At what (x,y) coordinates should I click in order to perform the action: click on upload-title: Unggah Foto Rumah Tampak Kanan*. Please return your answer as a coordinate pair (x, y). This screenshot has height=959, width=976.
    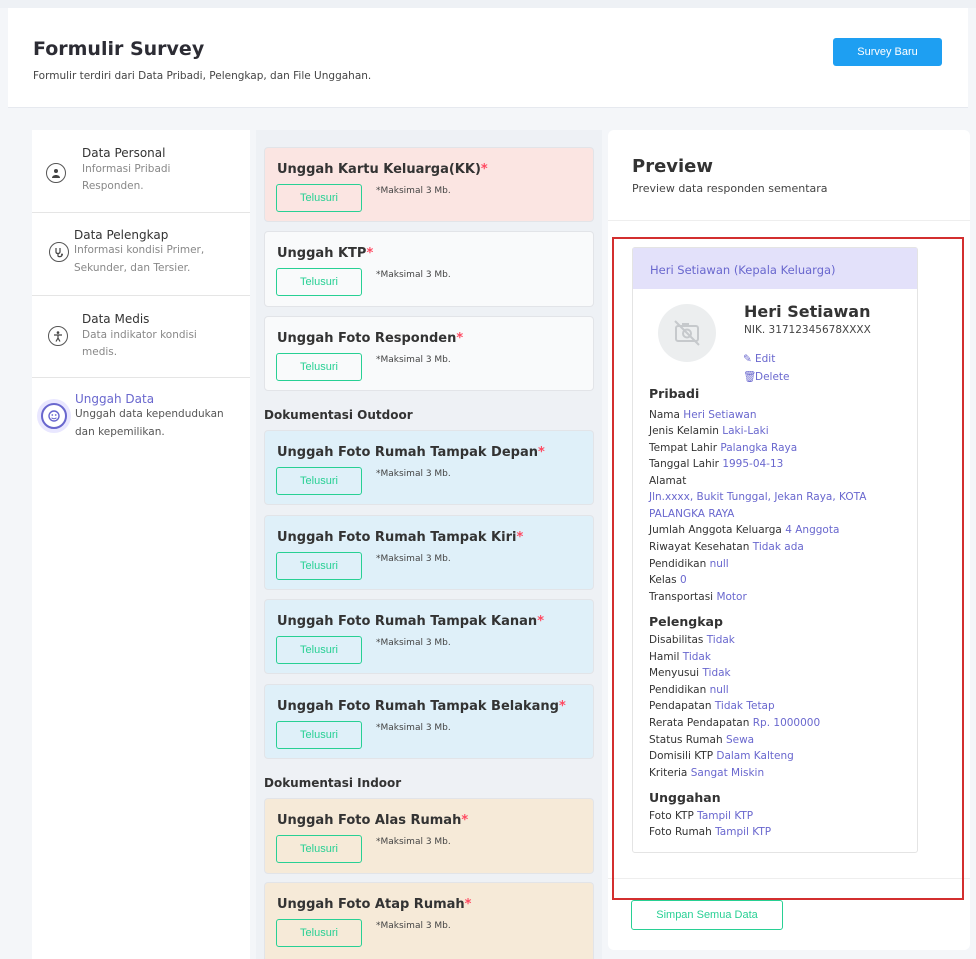
    Looking at the image, I should click on (410, 621).